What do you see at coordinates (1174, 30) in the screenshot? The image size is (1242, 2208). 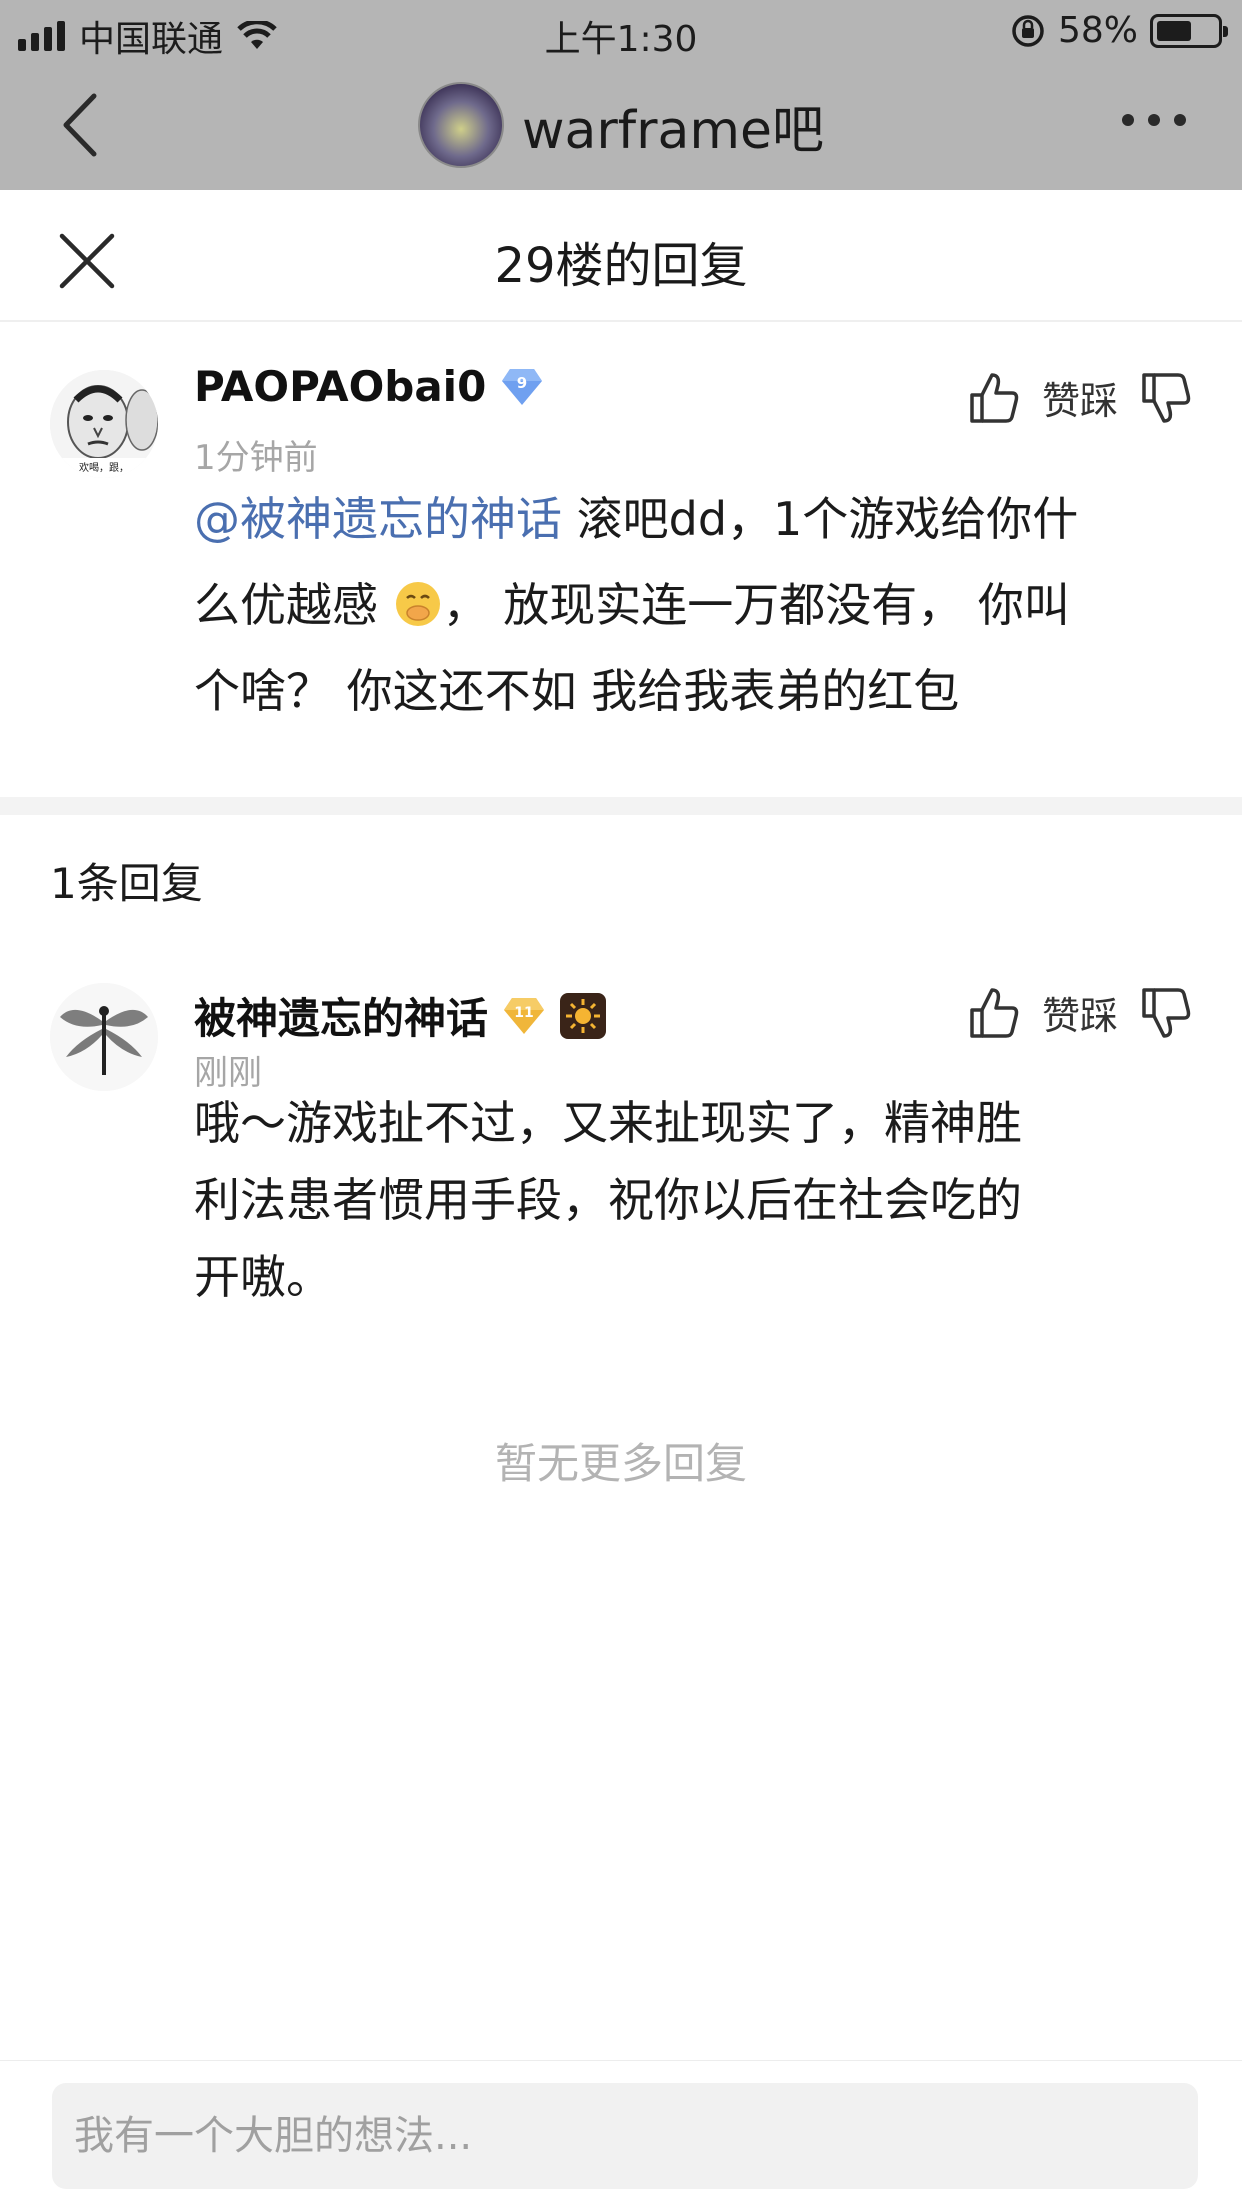 I see `battery-fill` at bounding box center [1174, 30].